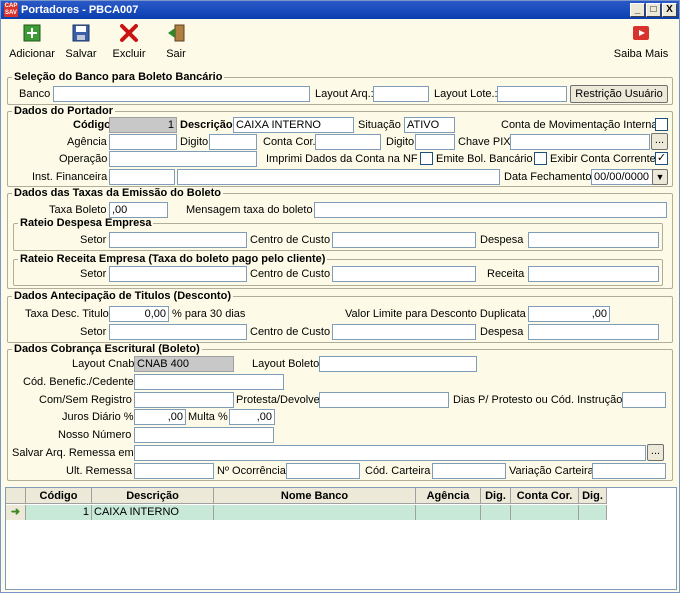 The image size is (680, 593). Describe the element at coordinates (86, 223) in the screenshot. I see `rateio-despesa-legend: Rateio Despesa Empresa` at that location.